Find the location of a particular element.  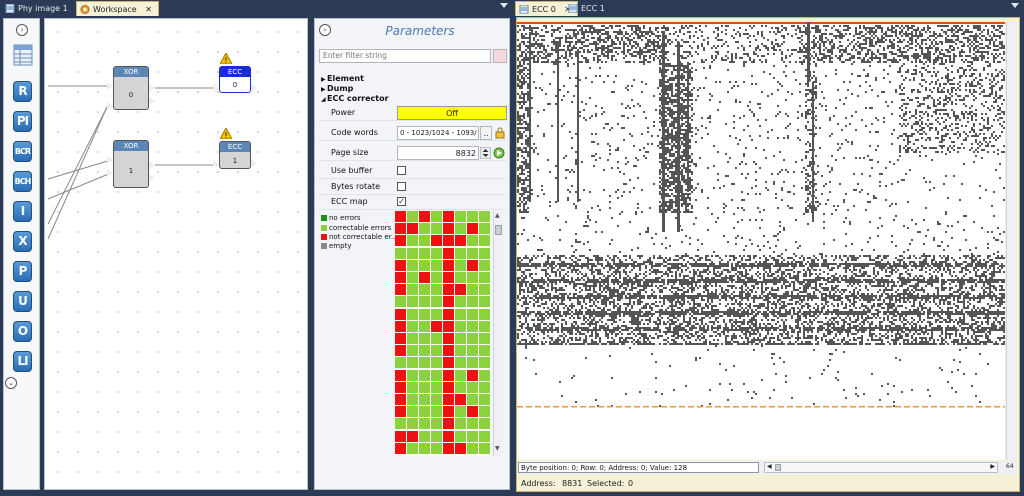

code-words-field: 0 - 1023/1024 - 1093/ is located at coordinates (438, 133).